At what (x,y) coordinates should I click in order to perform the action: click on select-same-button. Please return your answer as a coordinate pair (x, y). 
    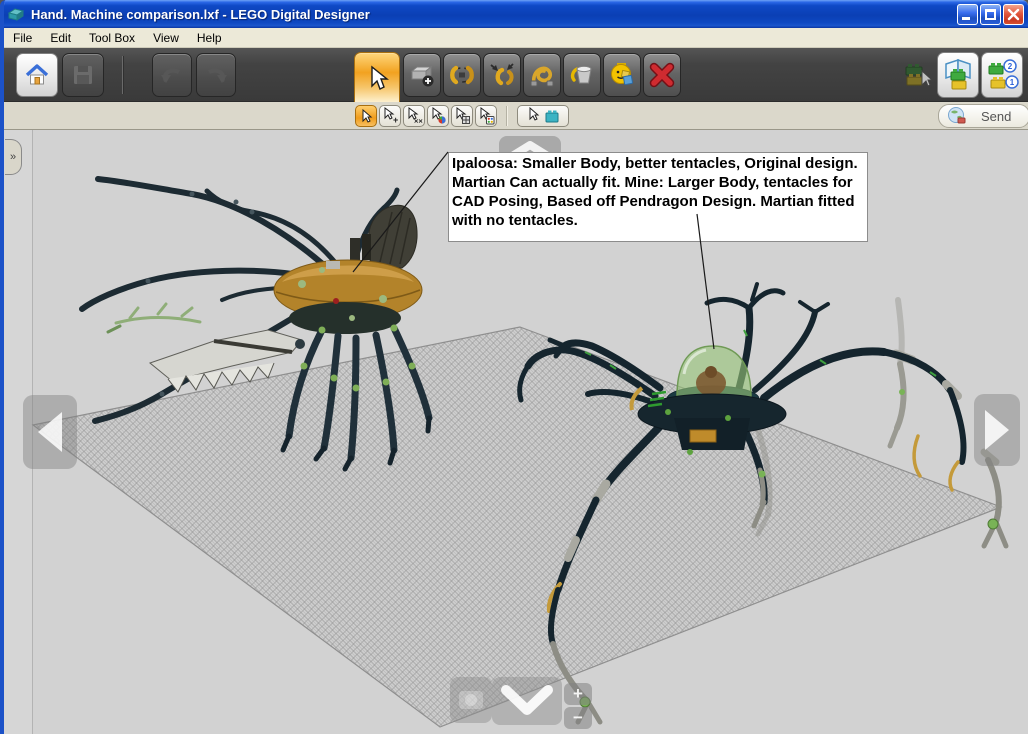
    Looking at the image, I should click on (543, 116).